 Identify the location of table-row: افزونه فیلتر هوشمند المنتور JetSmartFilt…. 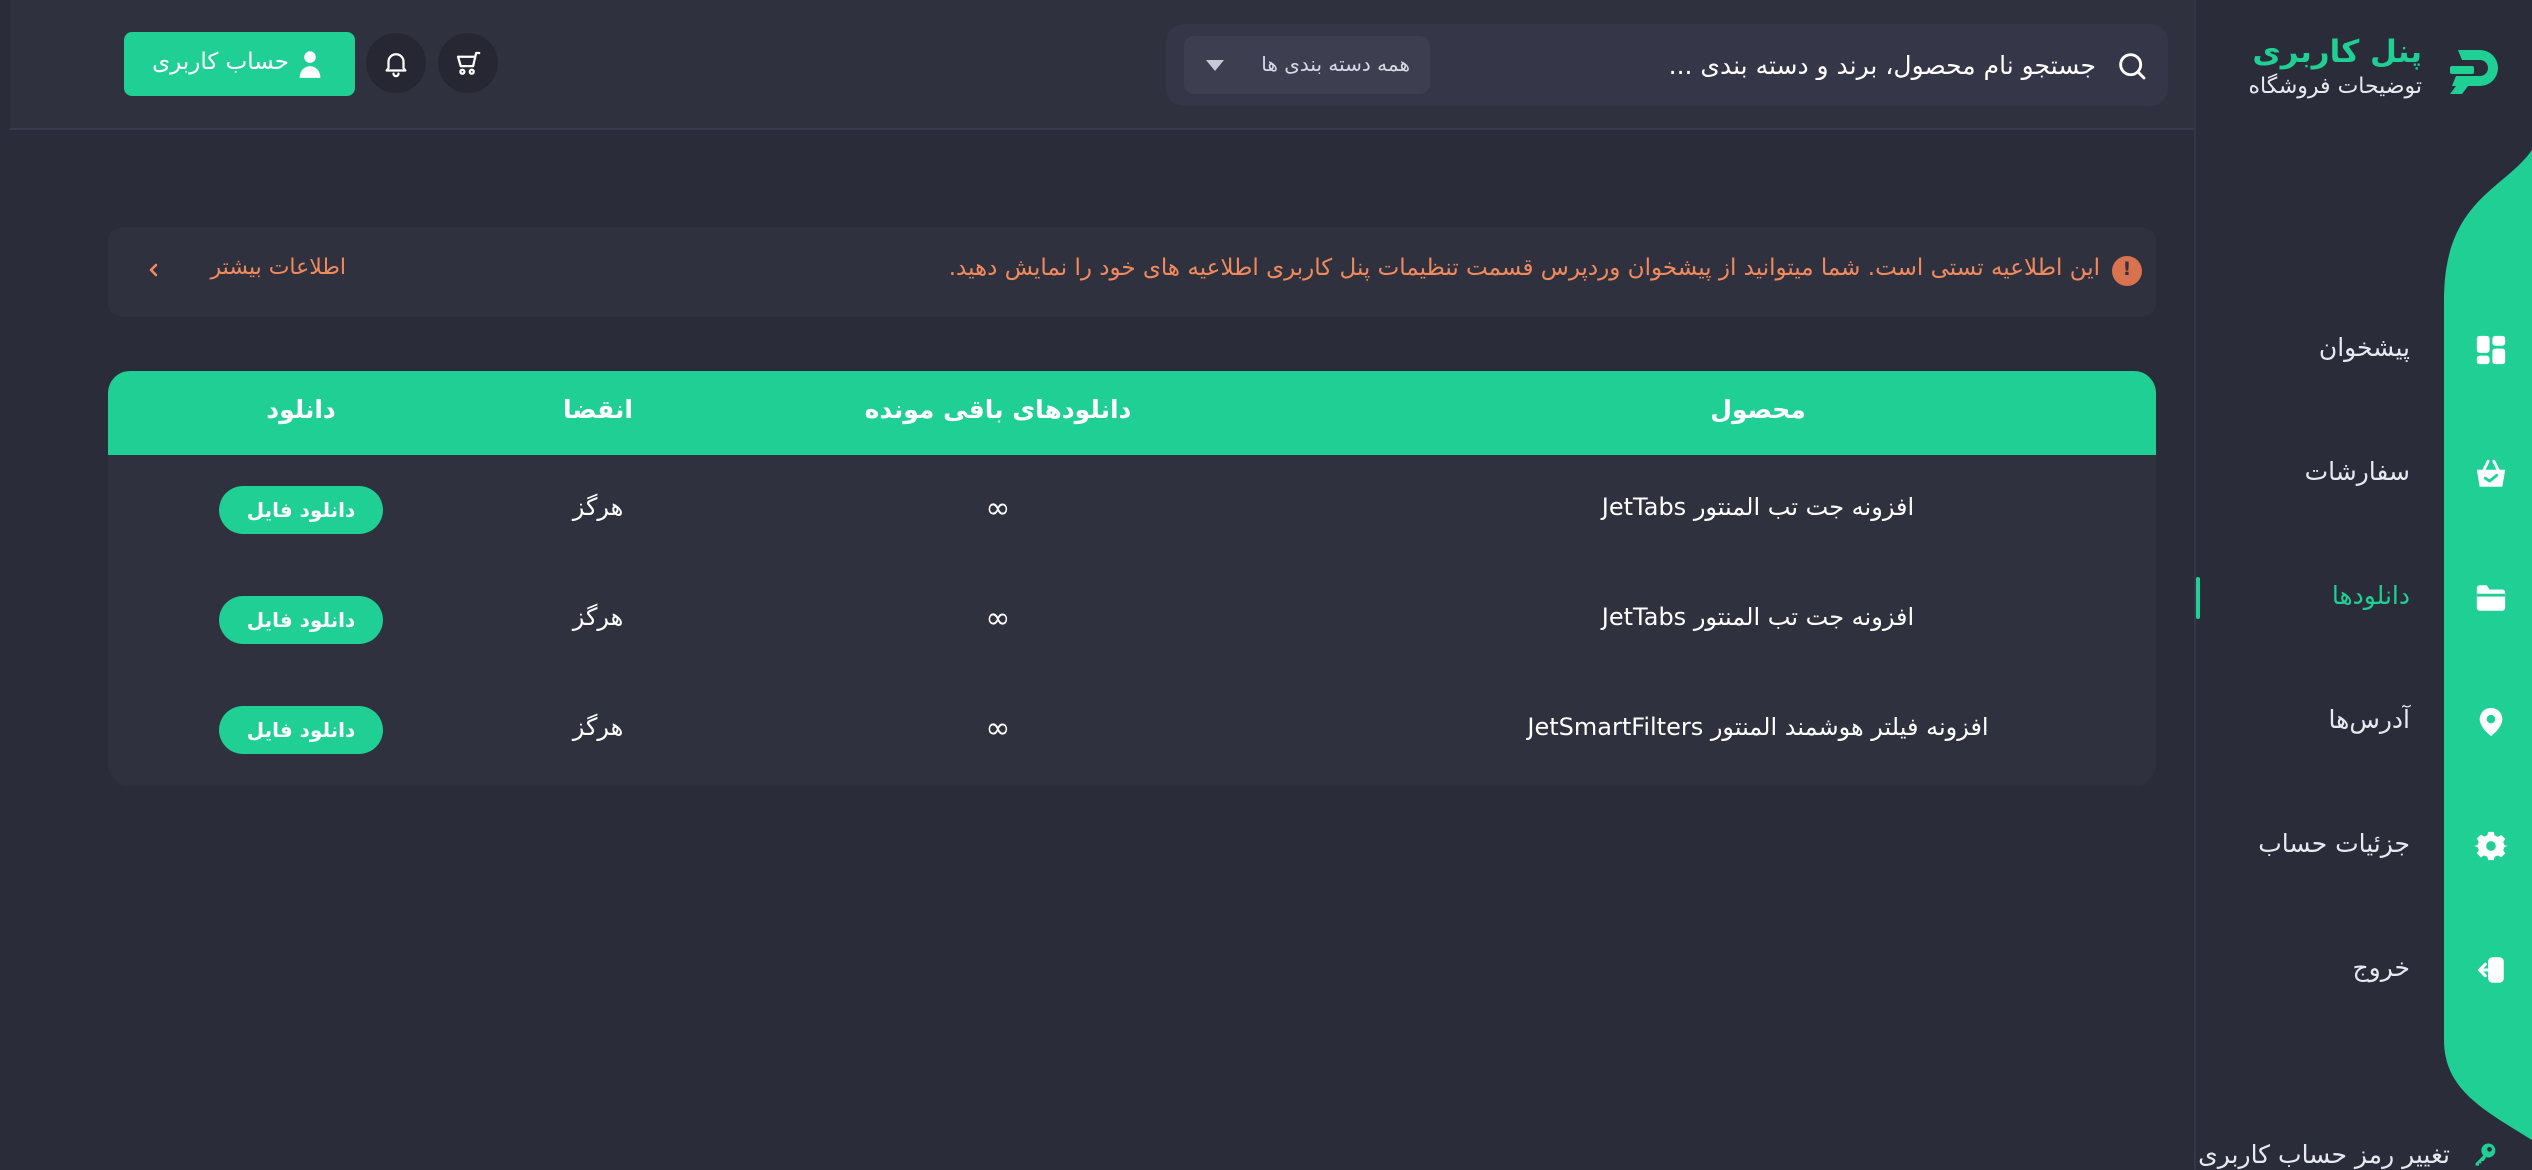
(1132, 730).